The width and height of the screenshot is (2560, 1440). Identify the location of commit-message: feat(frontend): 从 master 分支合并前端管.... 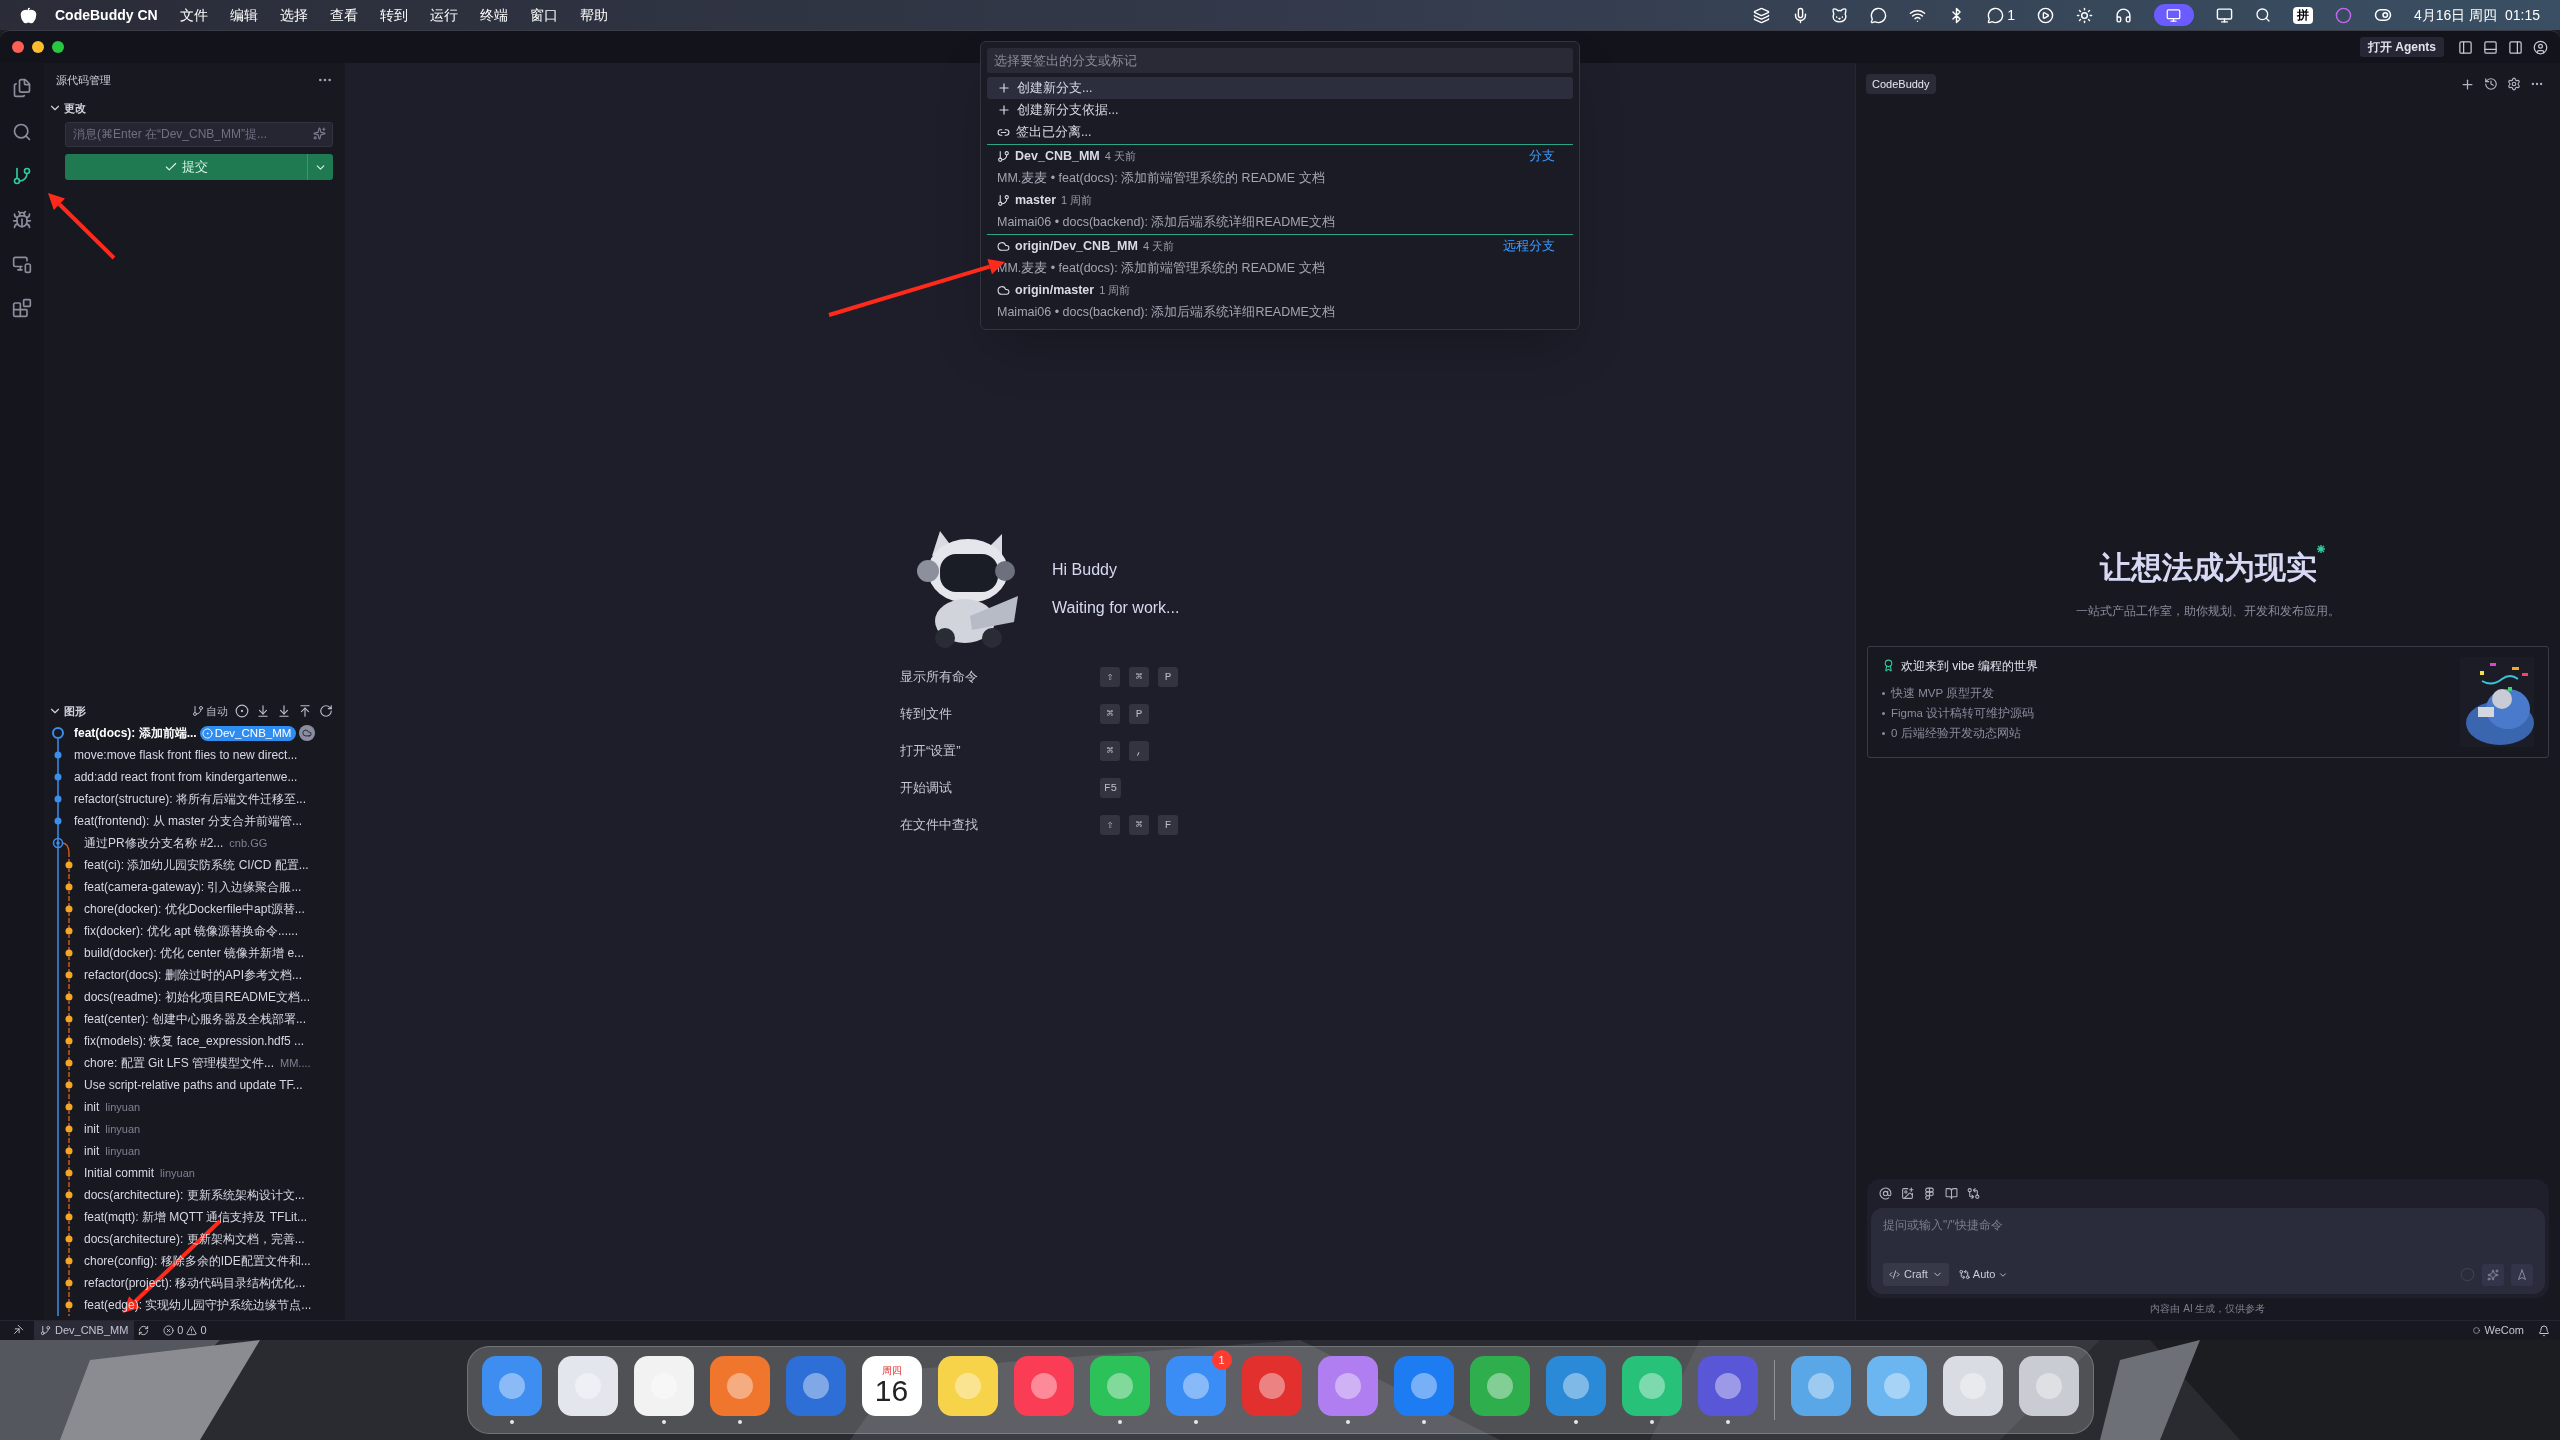
(188, 821).